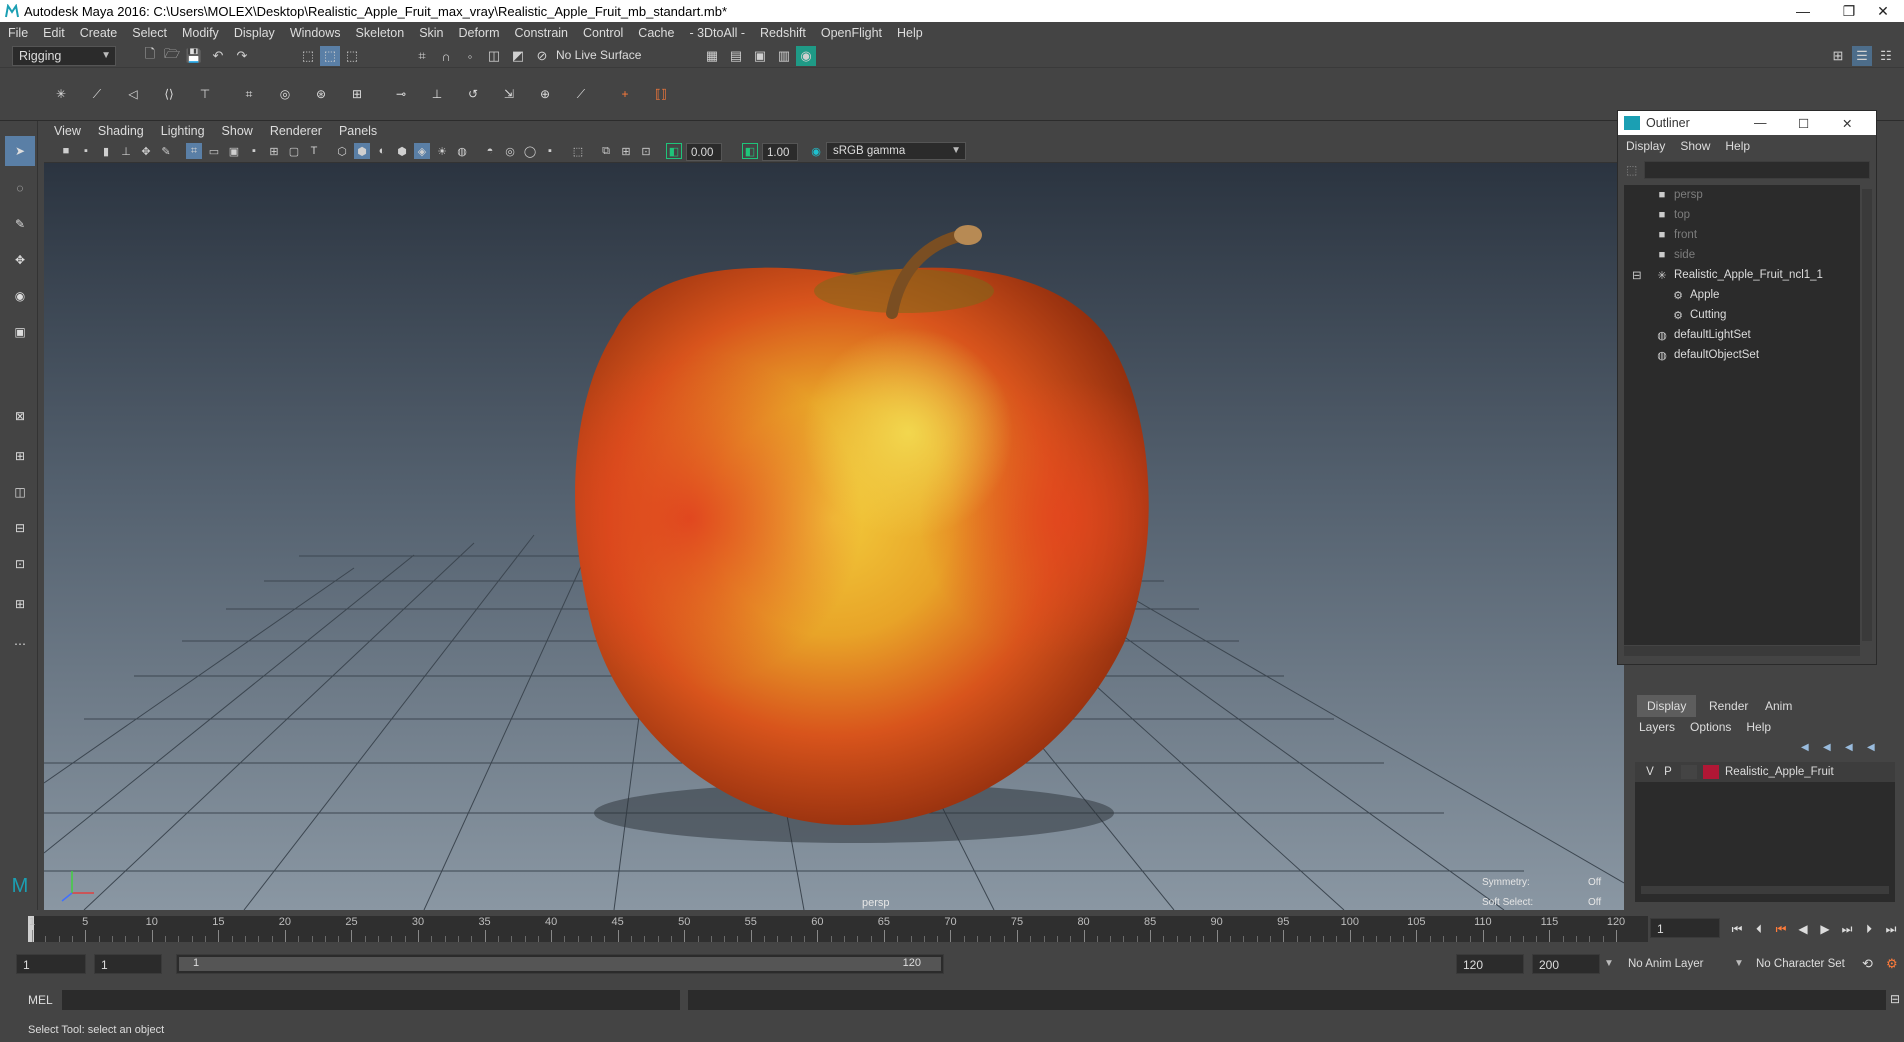 The width and height of the screenshot is (1904, 1042). What do you see at coordinates (1657, 727) in the screenshot?
I see `layer-menu-layers: Layers` at bounding box center [1657, 727].